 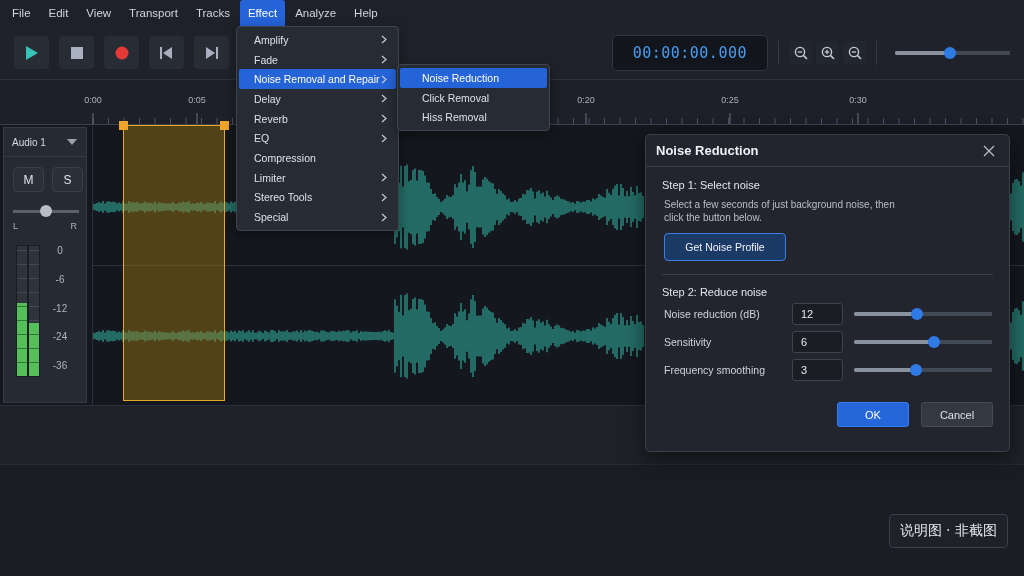 What do you see at coordinates (473, 97) in the screenshot?
I see `menu-item: Click Removal` at bounding box center [473, 97].